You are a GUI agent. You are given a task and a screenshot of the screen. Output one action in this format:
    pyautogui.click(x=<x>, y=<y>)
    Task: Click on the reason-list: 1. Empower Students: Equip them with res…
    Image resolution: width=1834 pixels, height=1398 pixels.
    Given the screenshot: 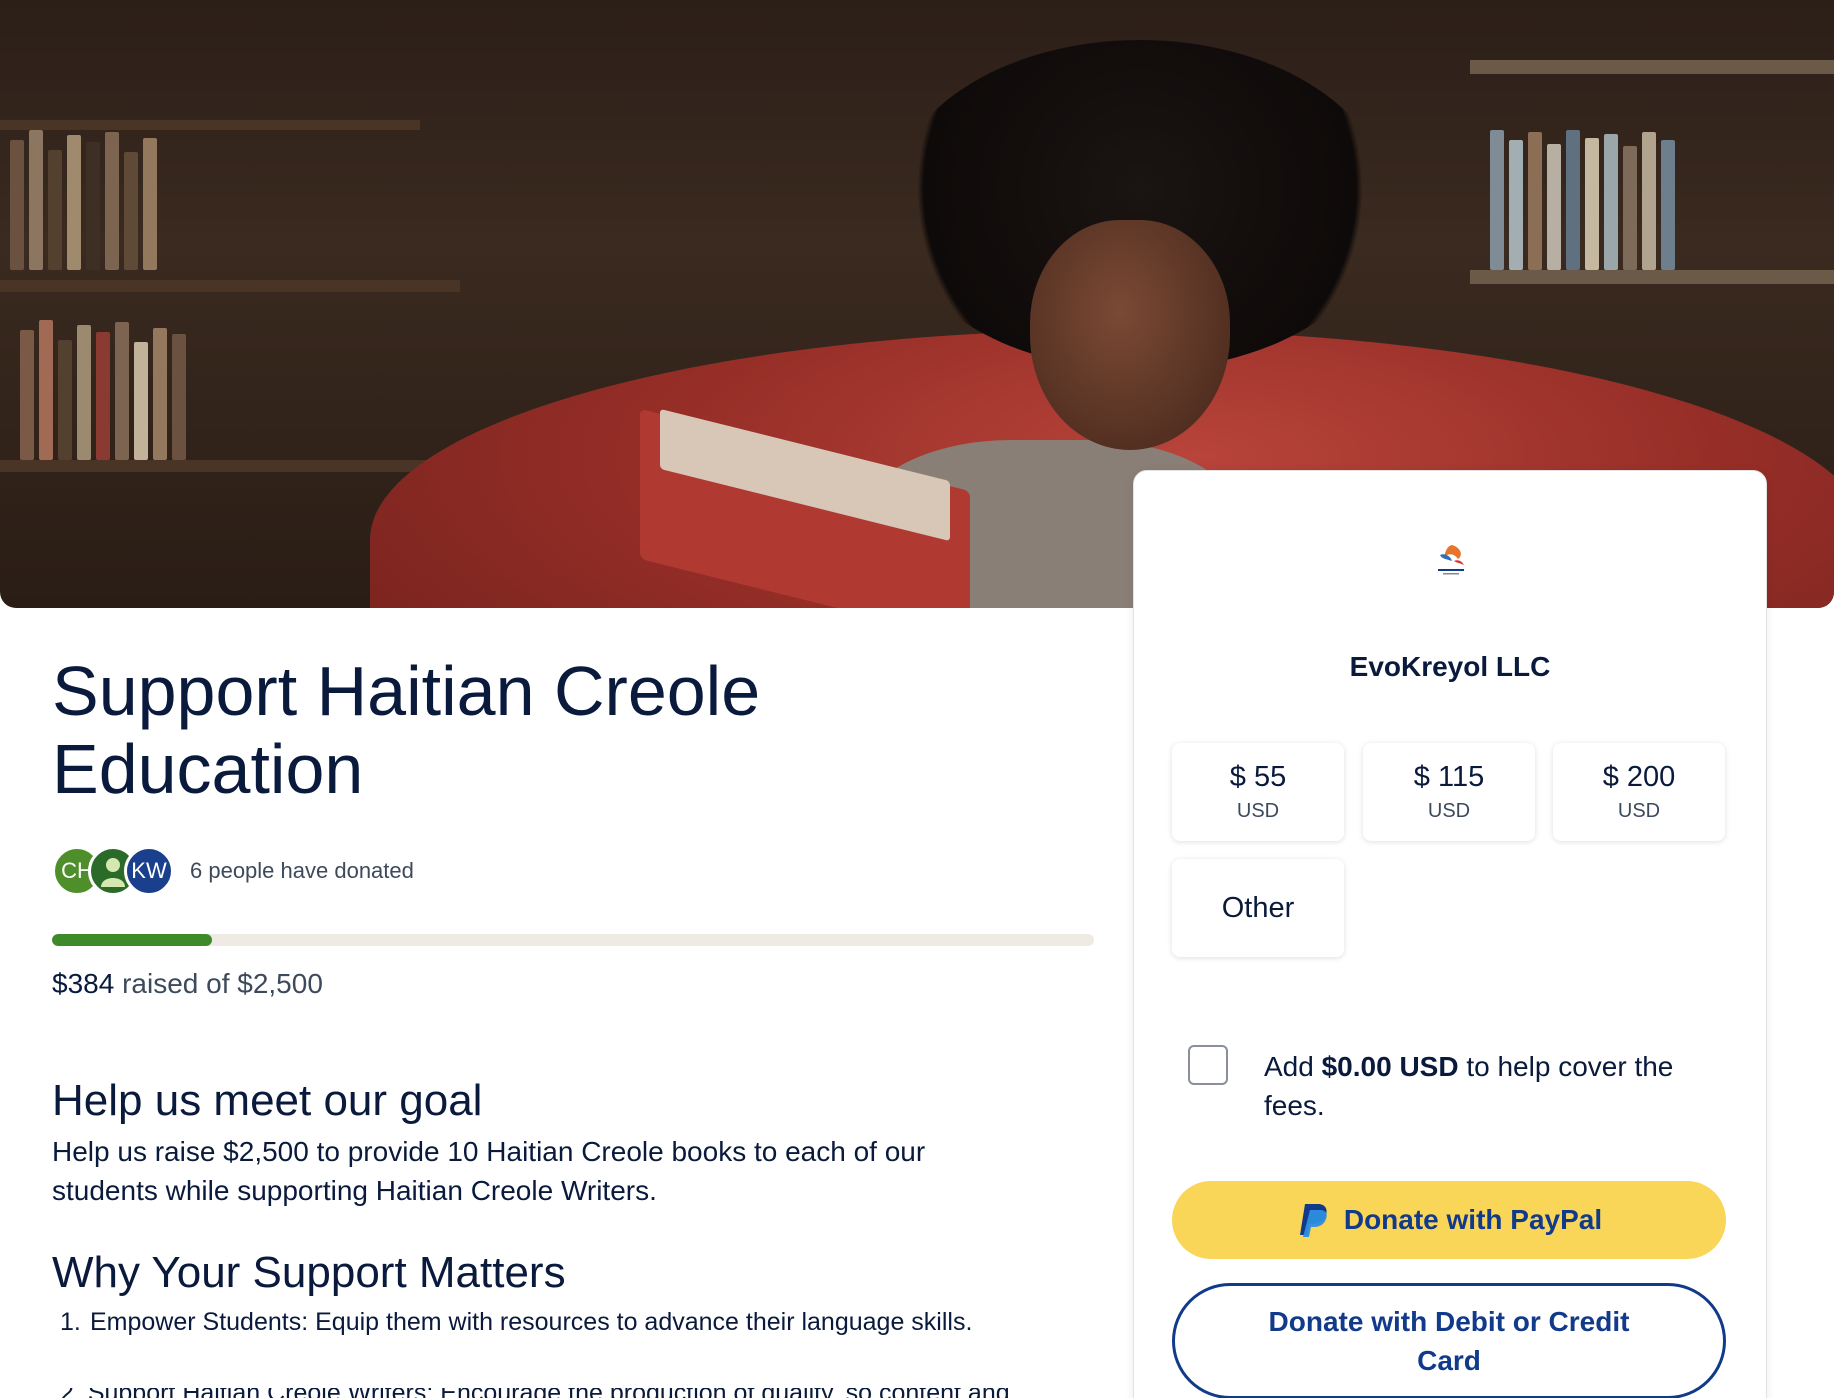 What is the action you would take?
    pyautogui.click(x=565, y=1322)
    